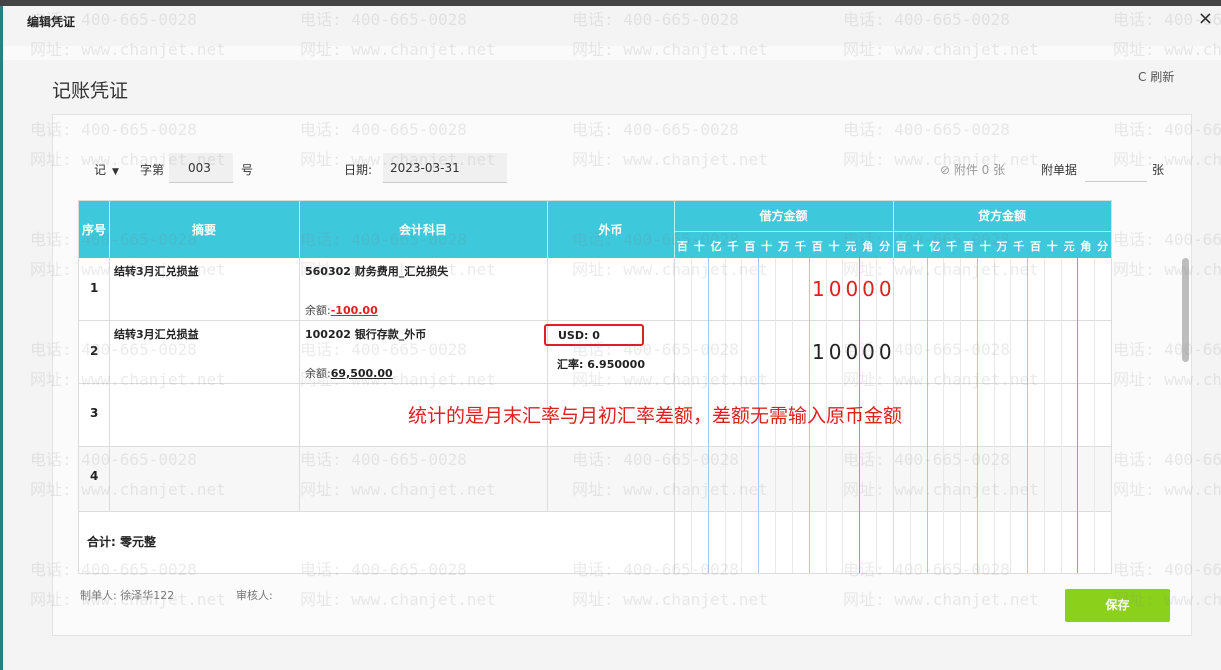 The image size is (1221, 670). What do you see at coordinates (247, 170) in the screenshot?
I see `hao-label: 号` at bounding box center [247, 170].